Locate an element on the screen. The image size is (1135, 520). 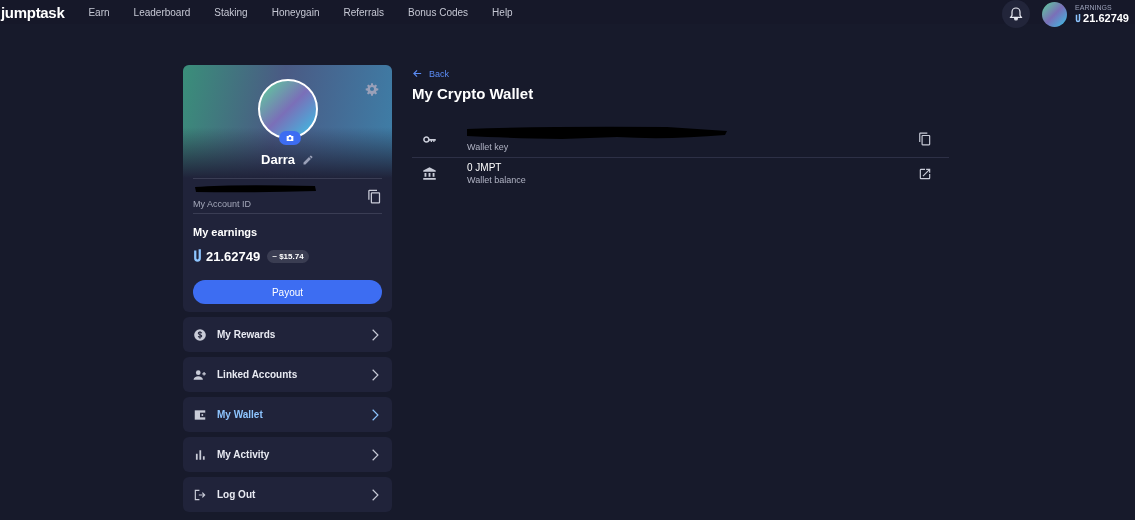
menu-item: Linked Accounts is located at coordinates (287, 374).